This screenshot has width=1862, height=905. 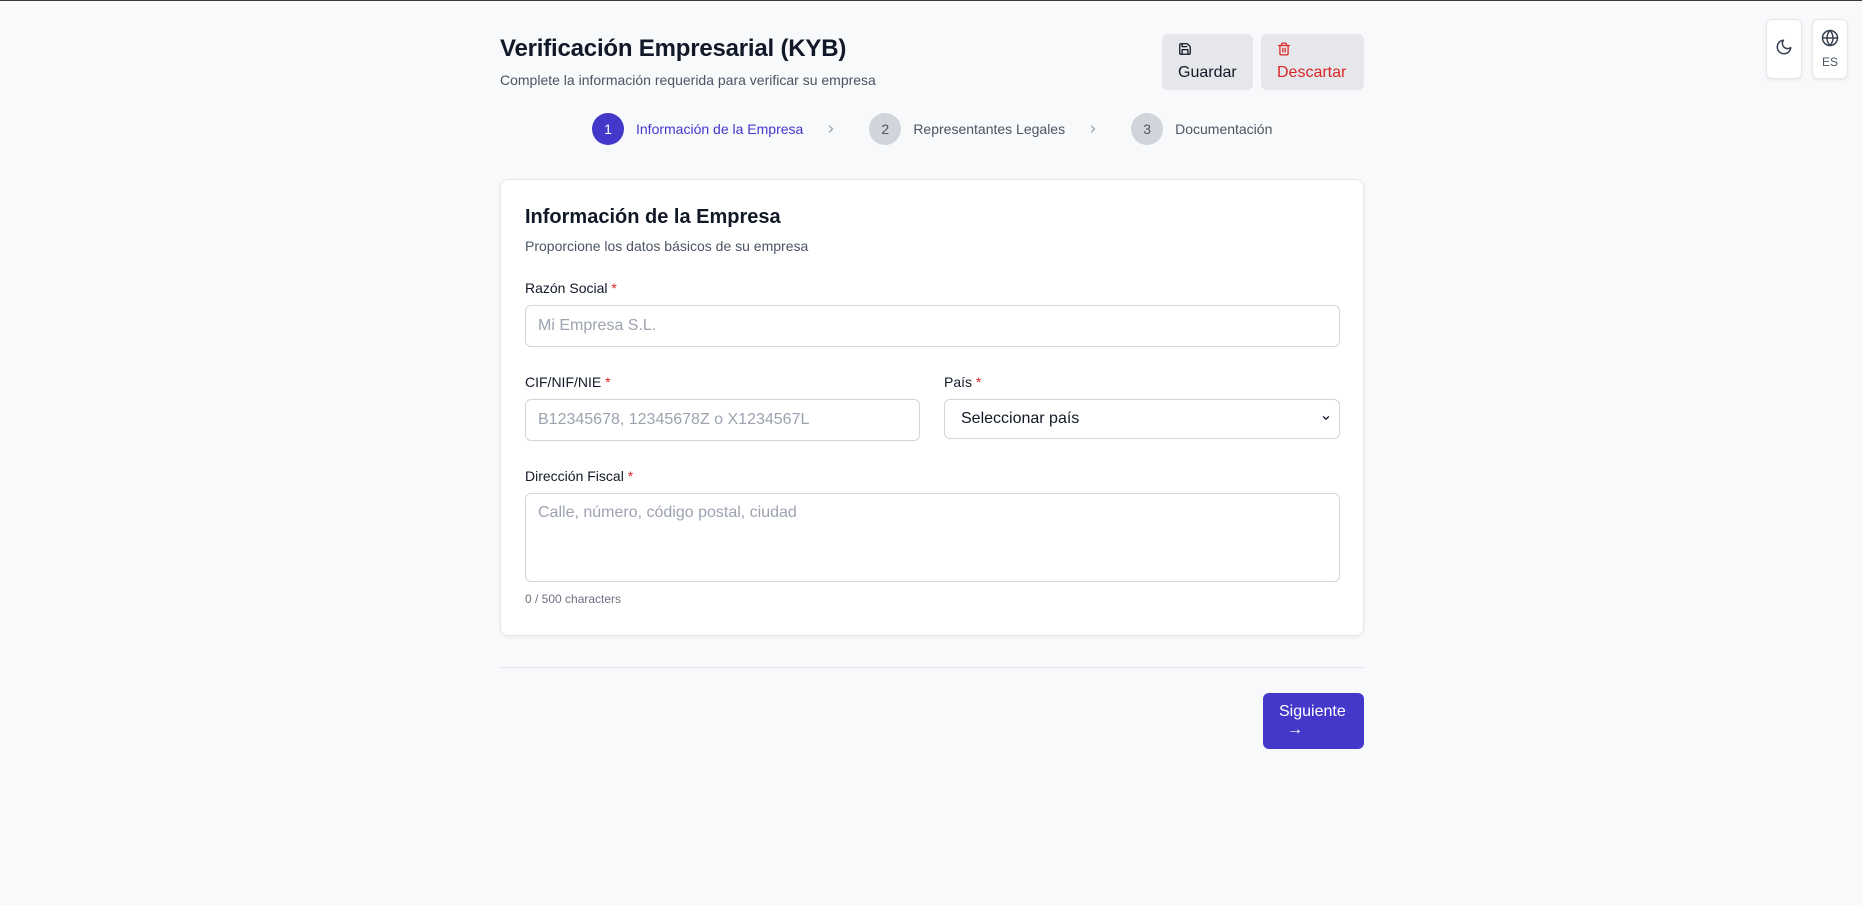 I want to click on address-field: Dirección Fiscal * 0 / 500 characters, so click(x=932, y=537).